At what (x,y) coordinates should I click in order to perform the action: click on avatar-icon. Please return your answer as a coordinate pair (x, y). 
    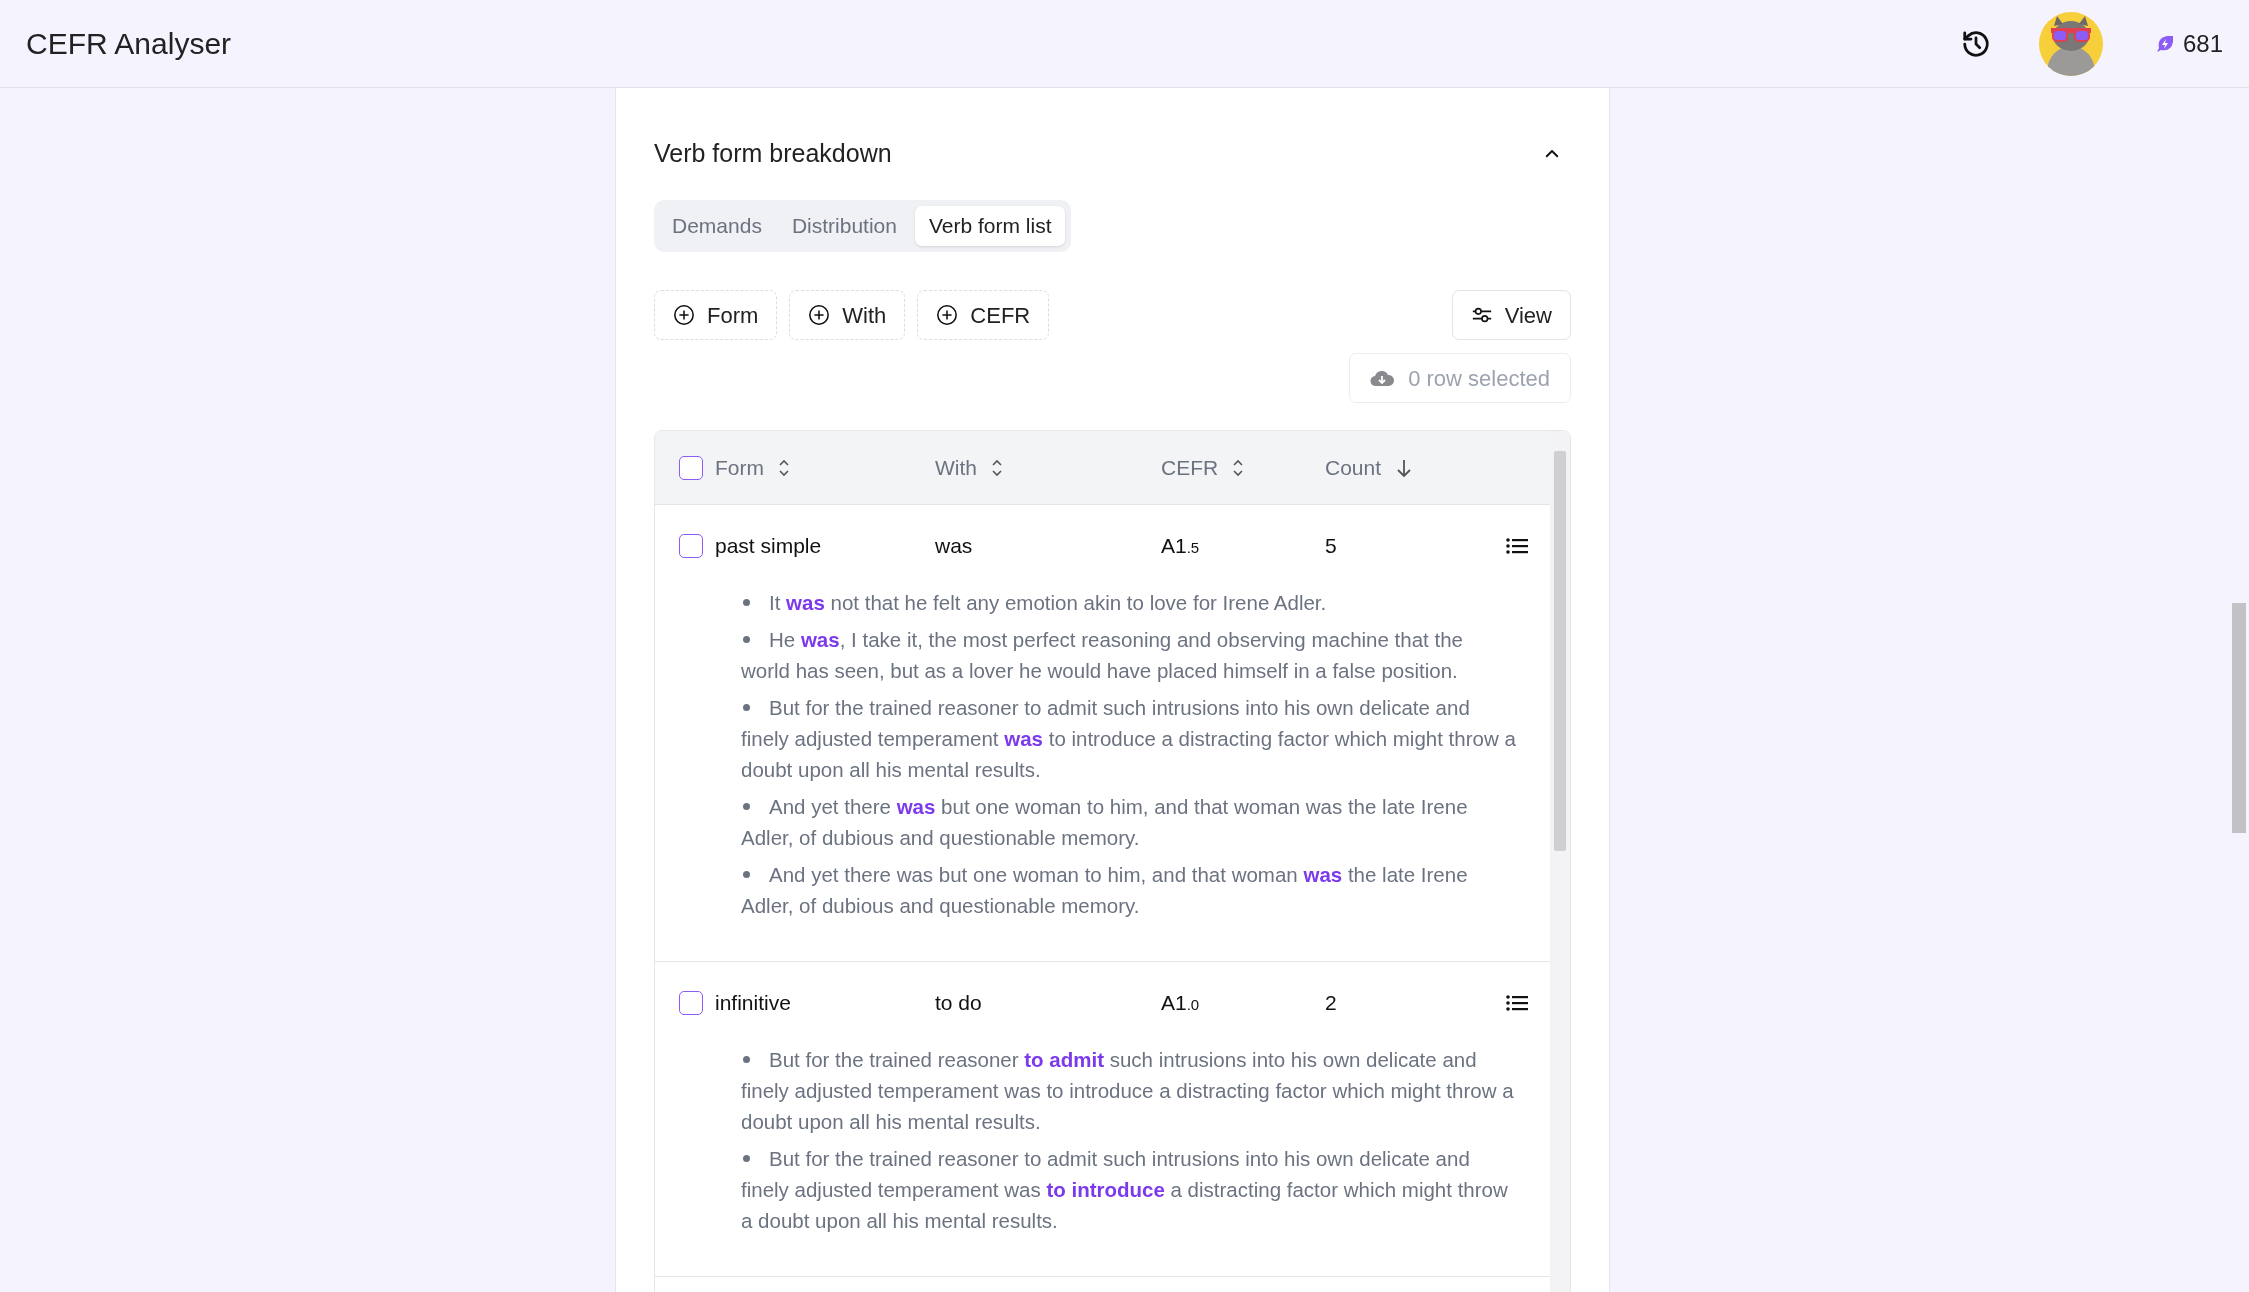
    Looking at the image, I should click on (2070, 43).